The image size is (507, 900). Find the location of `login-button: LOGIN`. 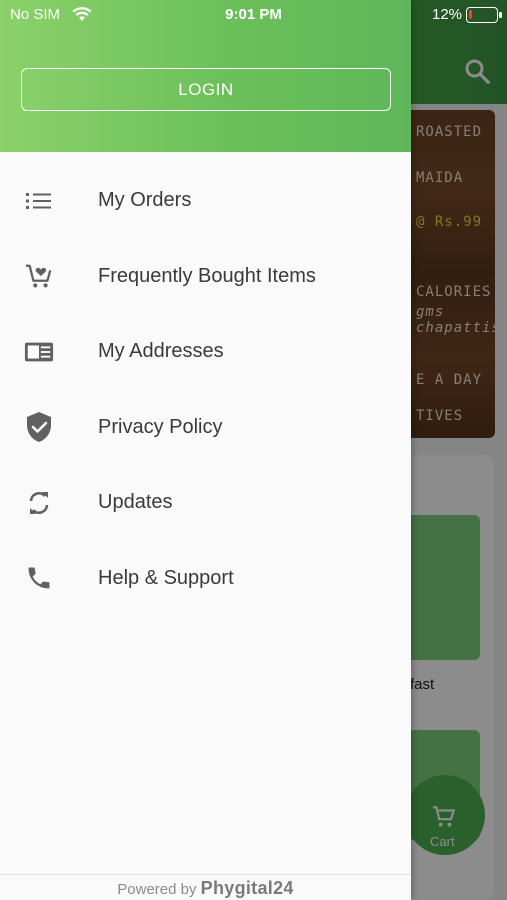

login-button: LOGIN is located at coordinates (206, 89).